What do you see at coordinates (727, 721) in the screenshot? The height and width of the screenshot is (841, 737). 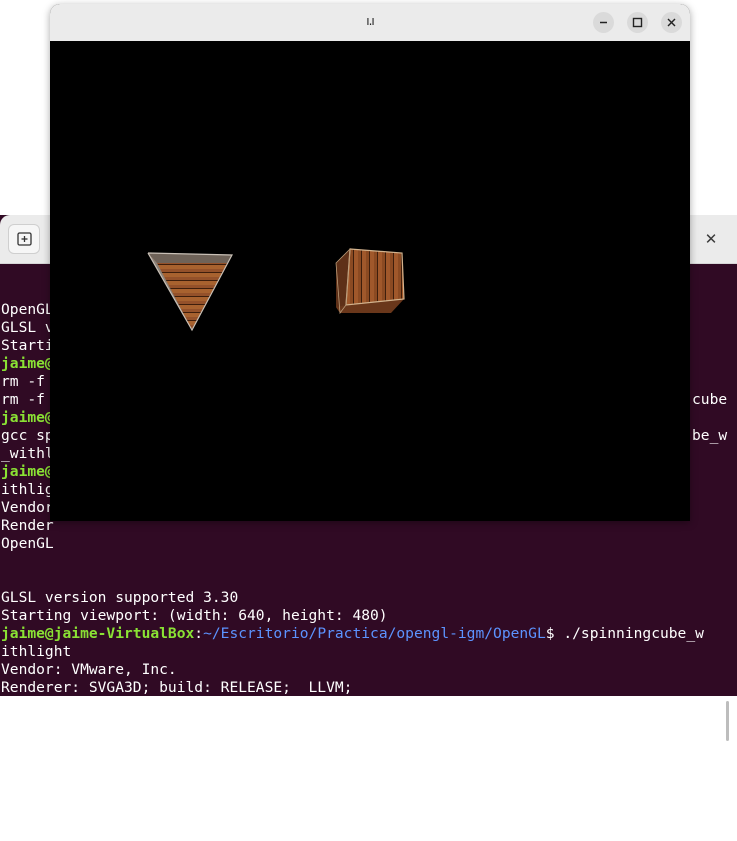 I see `terminal-scrollbar` at bounding box center [727, 721].